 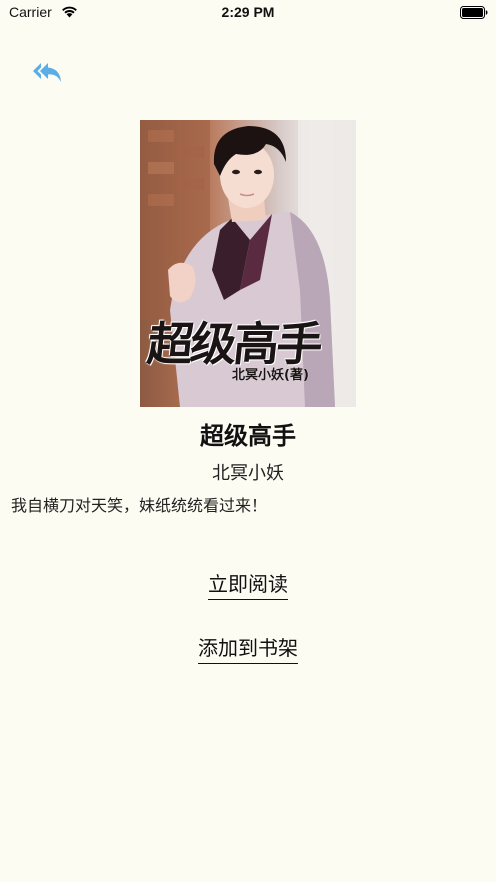 I want to click on add-to-shelf-label: 添加到书架, so click(x=248, y=648).